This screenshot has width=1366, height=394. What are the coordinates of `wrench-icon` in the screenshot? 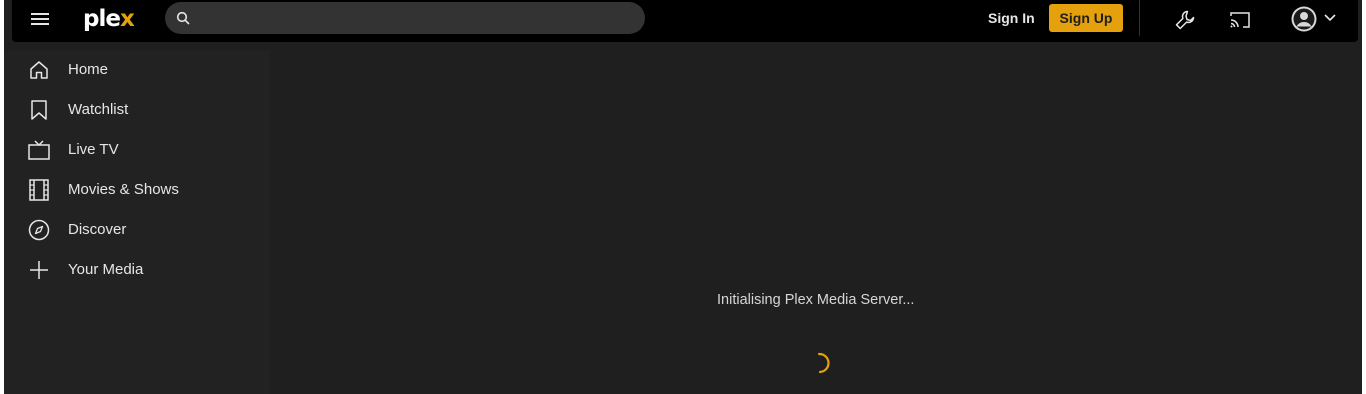 It's located at (1185, 20).